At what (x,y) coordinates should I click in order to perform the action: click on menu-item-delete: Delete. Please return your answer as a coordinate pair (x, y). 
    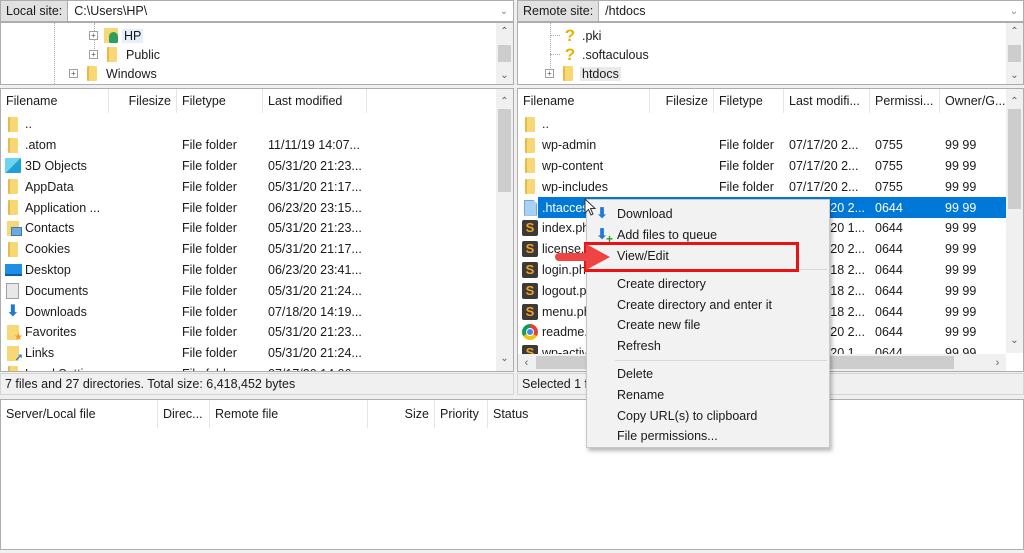
    Looking at the image, I should click on (708, 374).